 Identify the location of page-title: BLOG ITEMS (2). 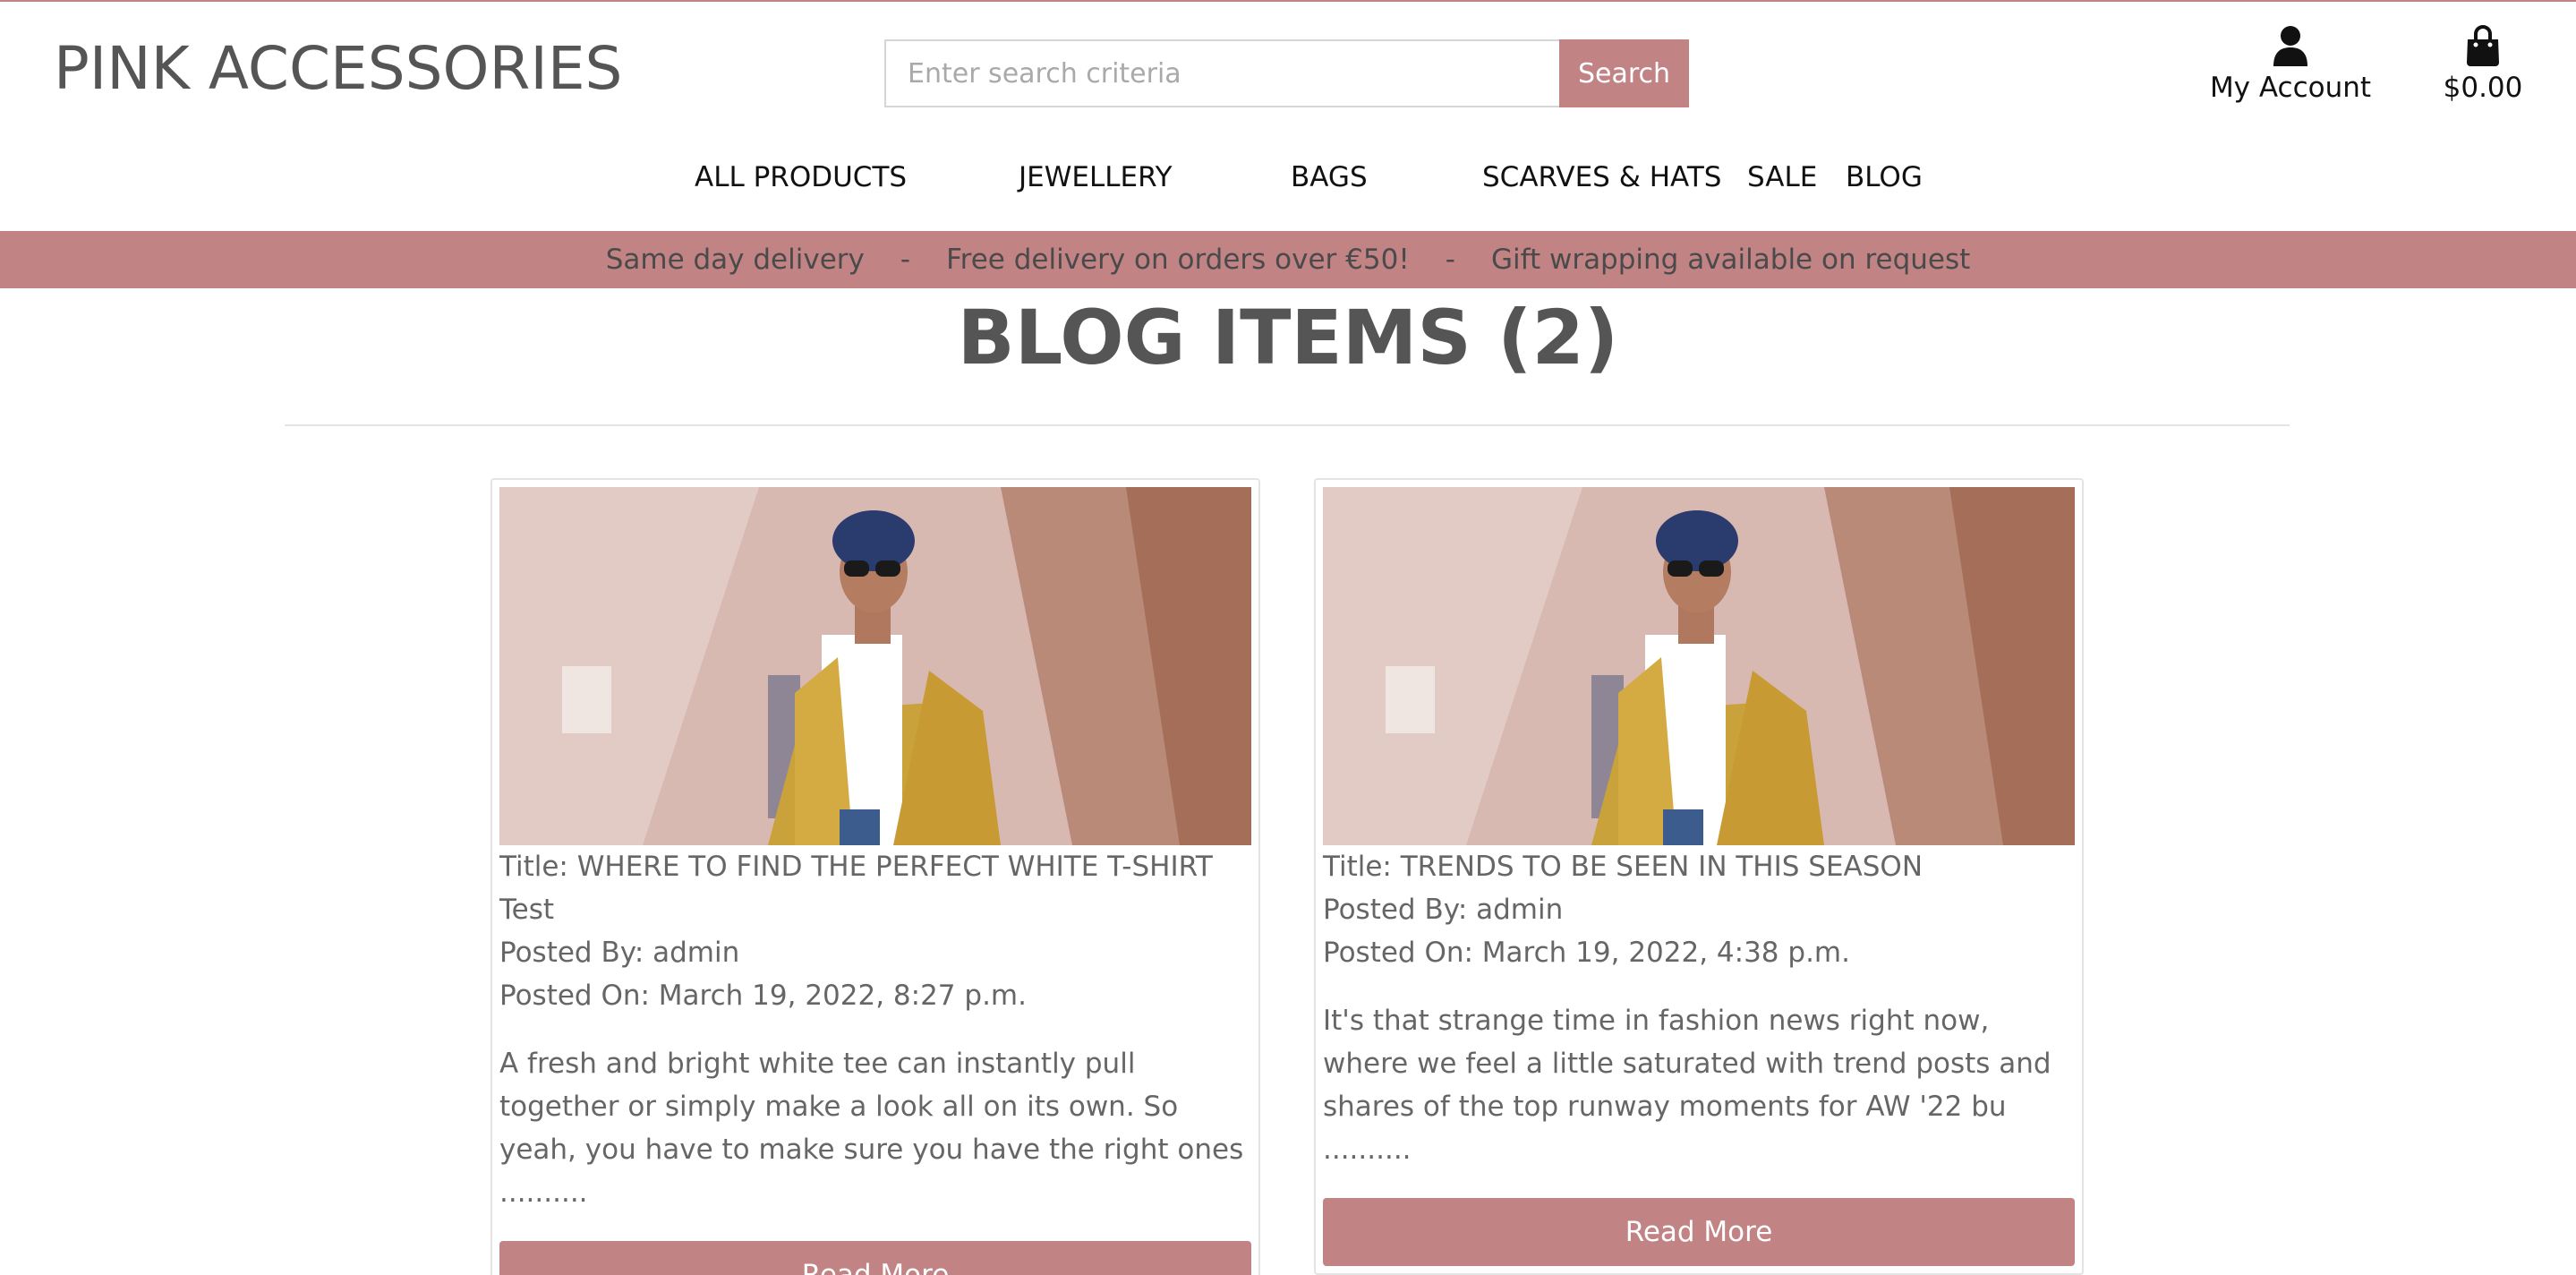
(1288, 337).